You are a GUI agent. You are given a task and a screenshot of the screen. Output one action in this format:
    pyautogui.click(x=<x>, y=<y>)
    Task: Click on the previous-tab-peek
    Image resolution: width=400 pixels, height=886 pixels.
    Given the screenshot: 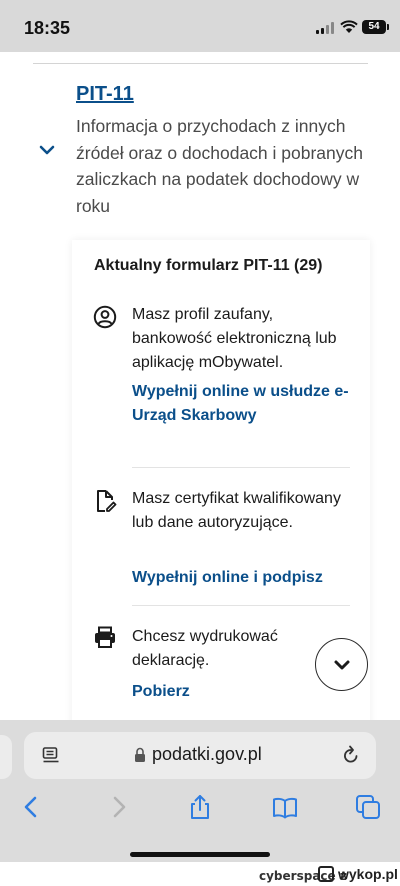 What is the action you would take?
    pyautogui.click(x=6, y=757)
    